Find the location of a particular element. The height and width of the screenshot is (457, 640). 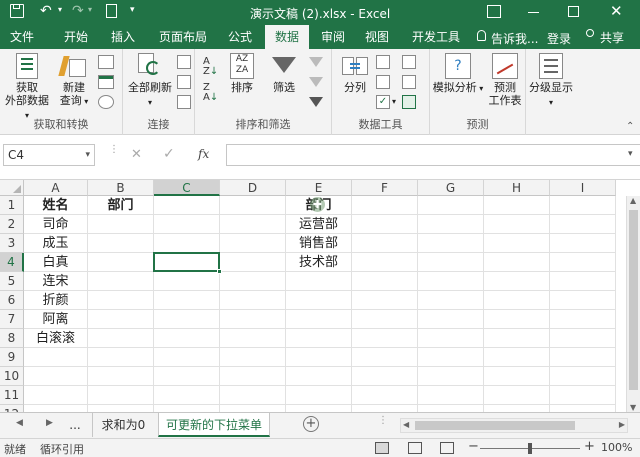

relationships-icon is located at coordinates (409, 82).